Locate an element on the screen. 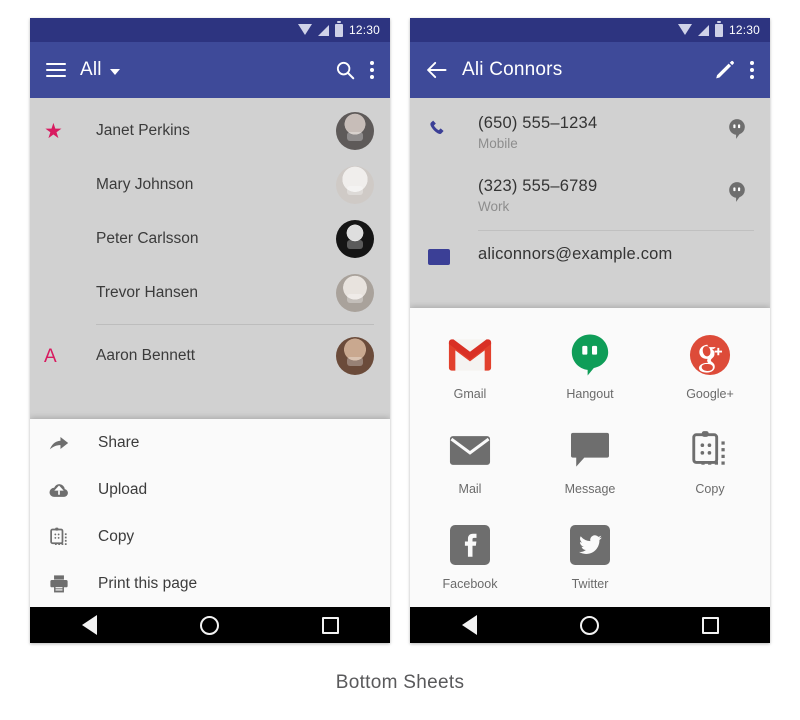 The height and width of the screenshot is (720, 800). share-target-googleplus: Google+ is located at coordinates (710, 367).